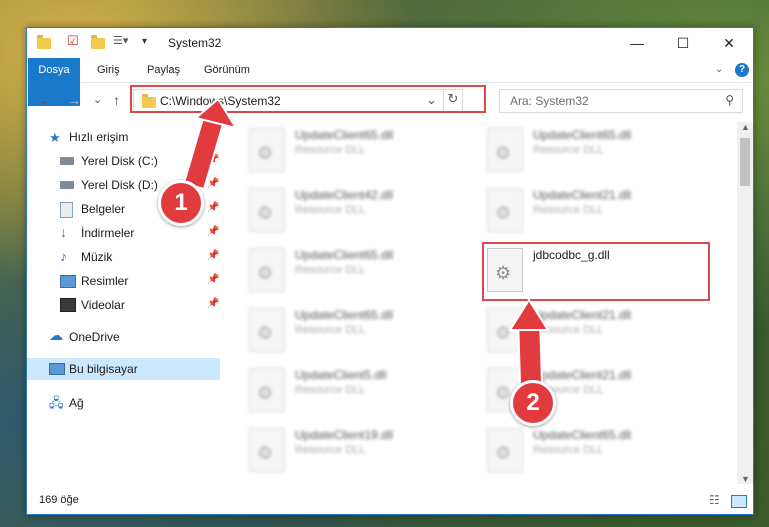 This screenshot has width=769, height=527. What do you see at coordinates (59, 500) in the screenshot?
I see `item-count: 169 öğe` at bounding box center [59, 500].